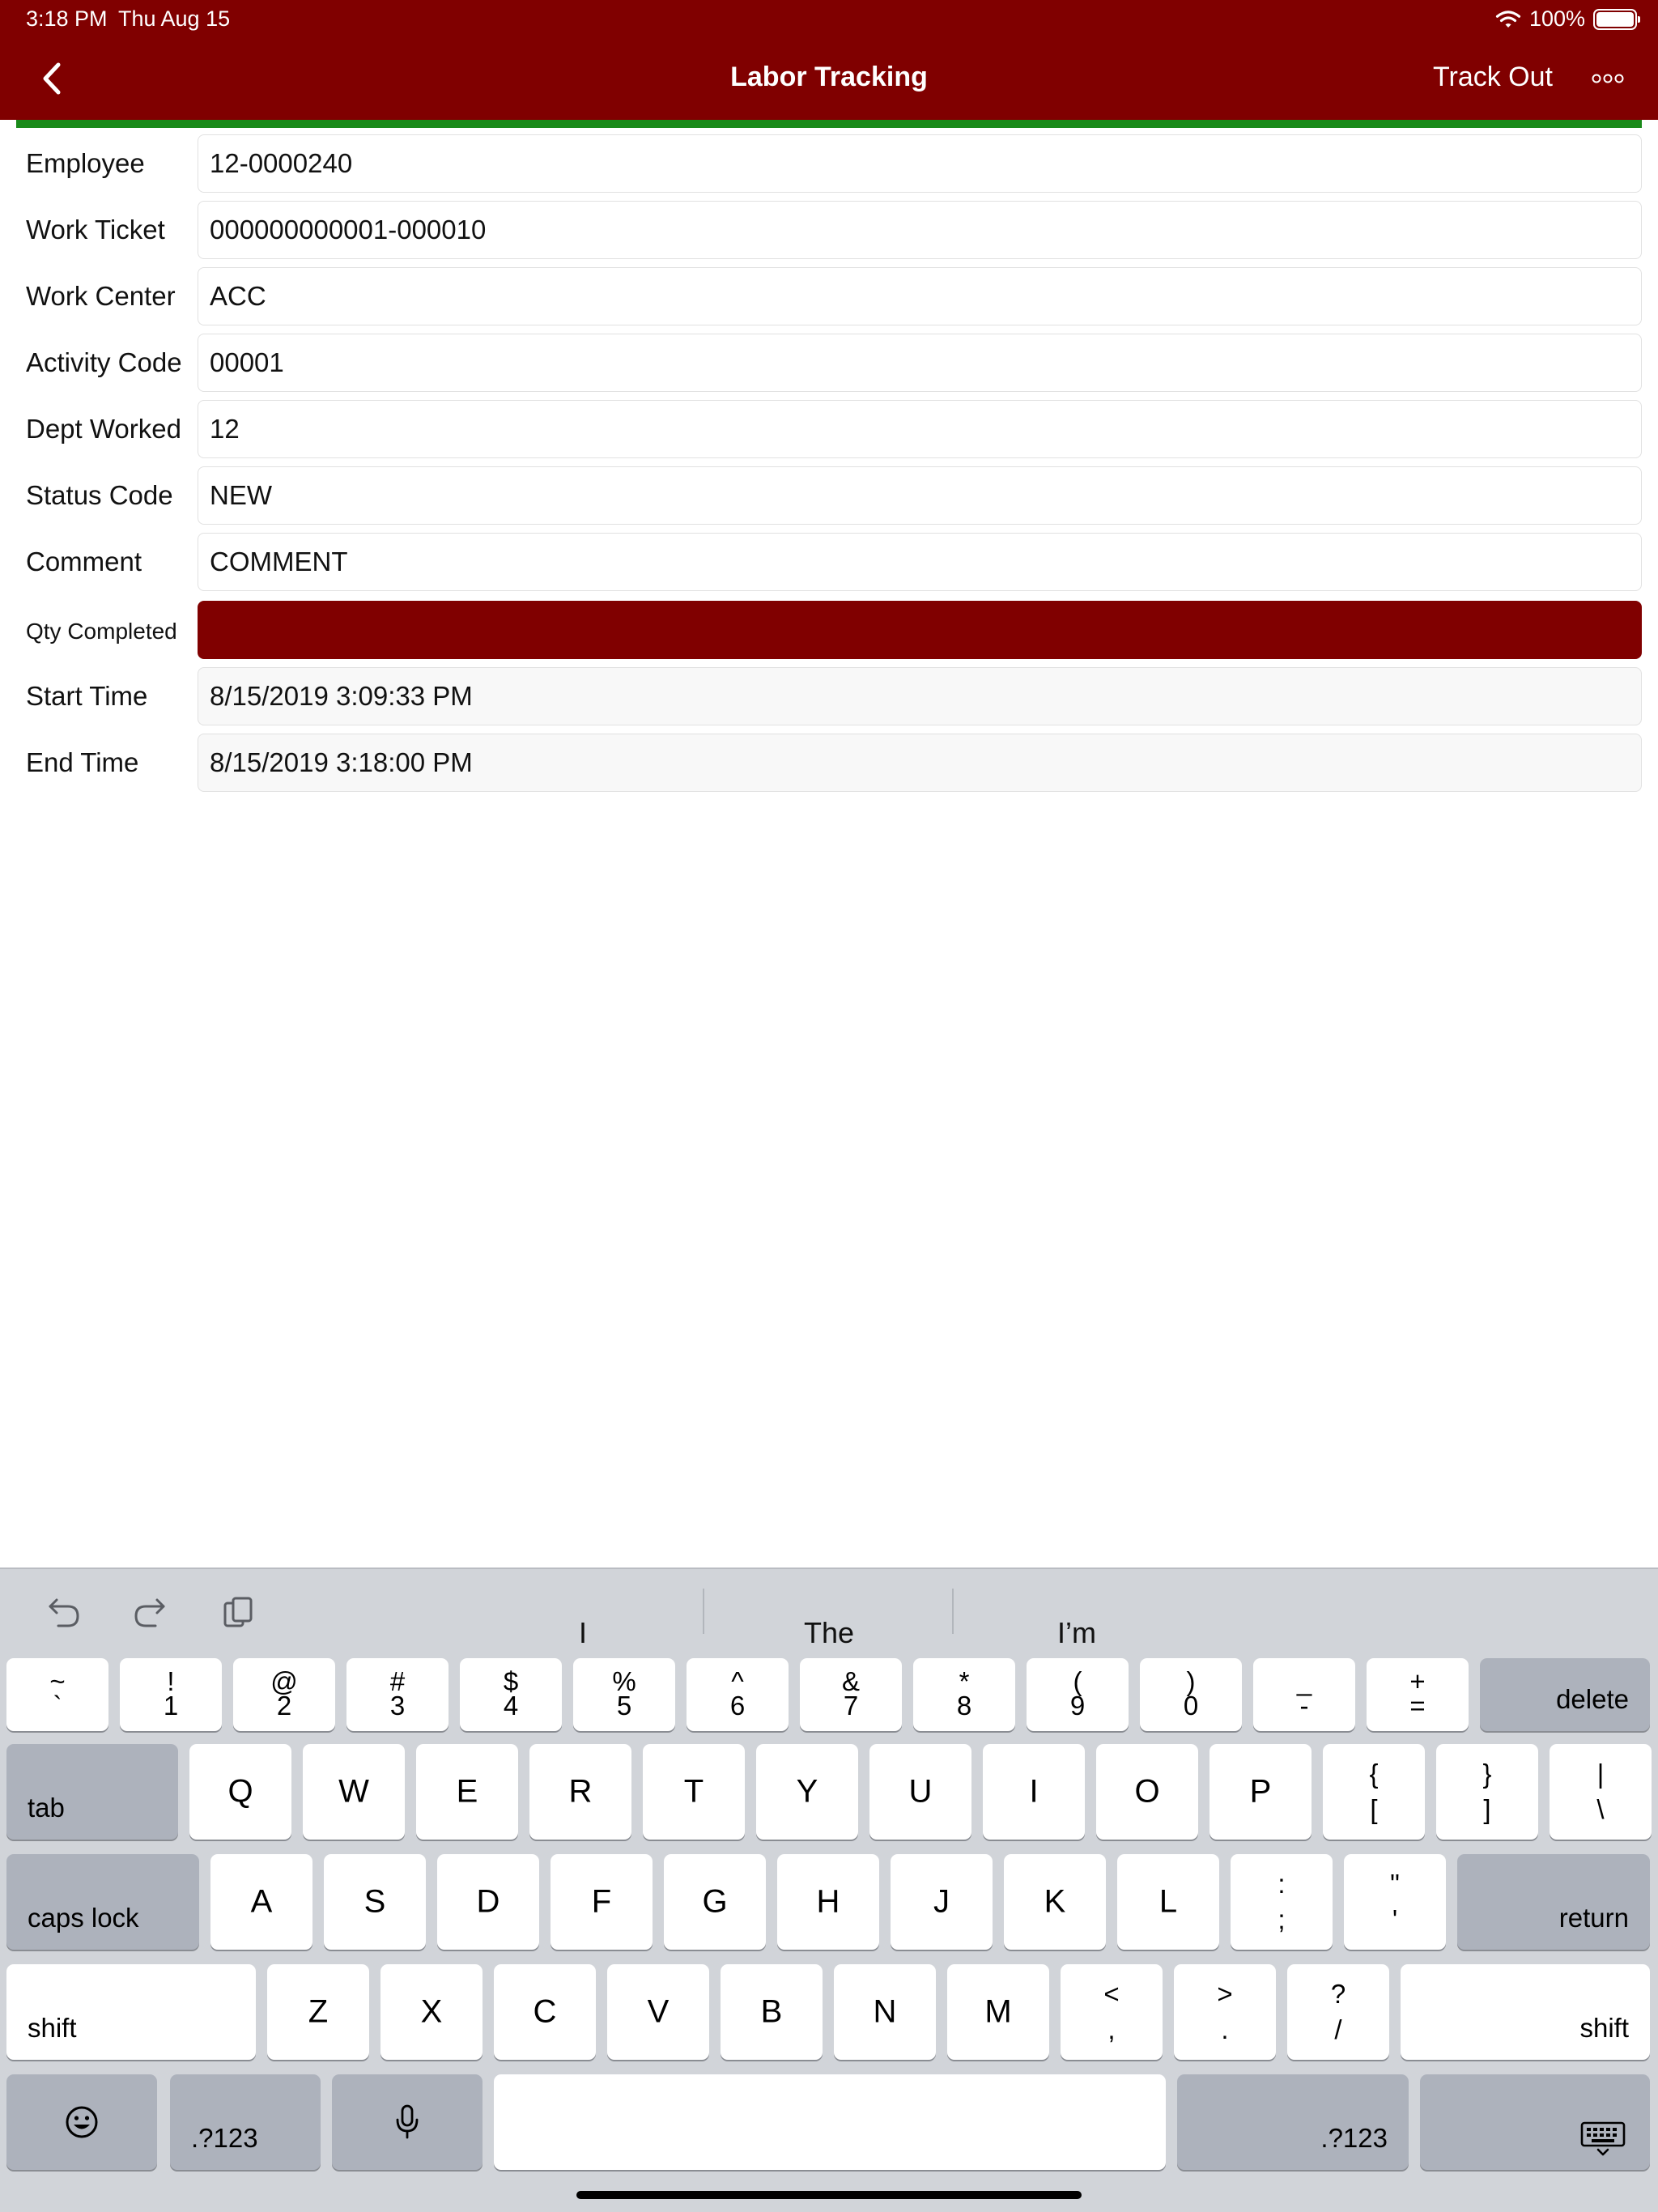 The image size is (1658, 2212). I want to click on work-ticket-field: 000000000001-000010, so click(920, 230).